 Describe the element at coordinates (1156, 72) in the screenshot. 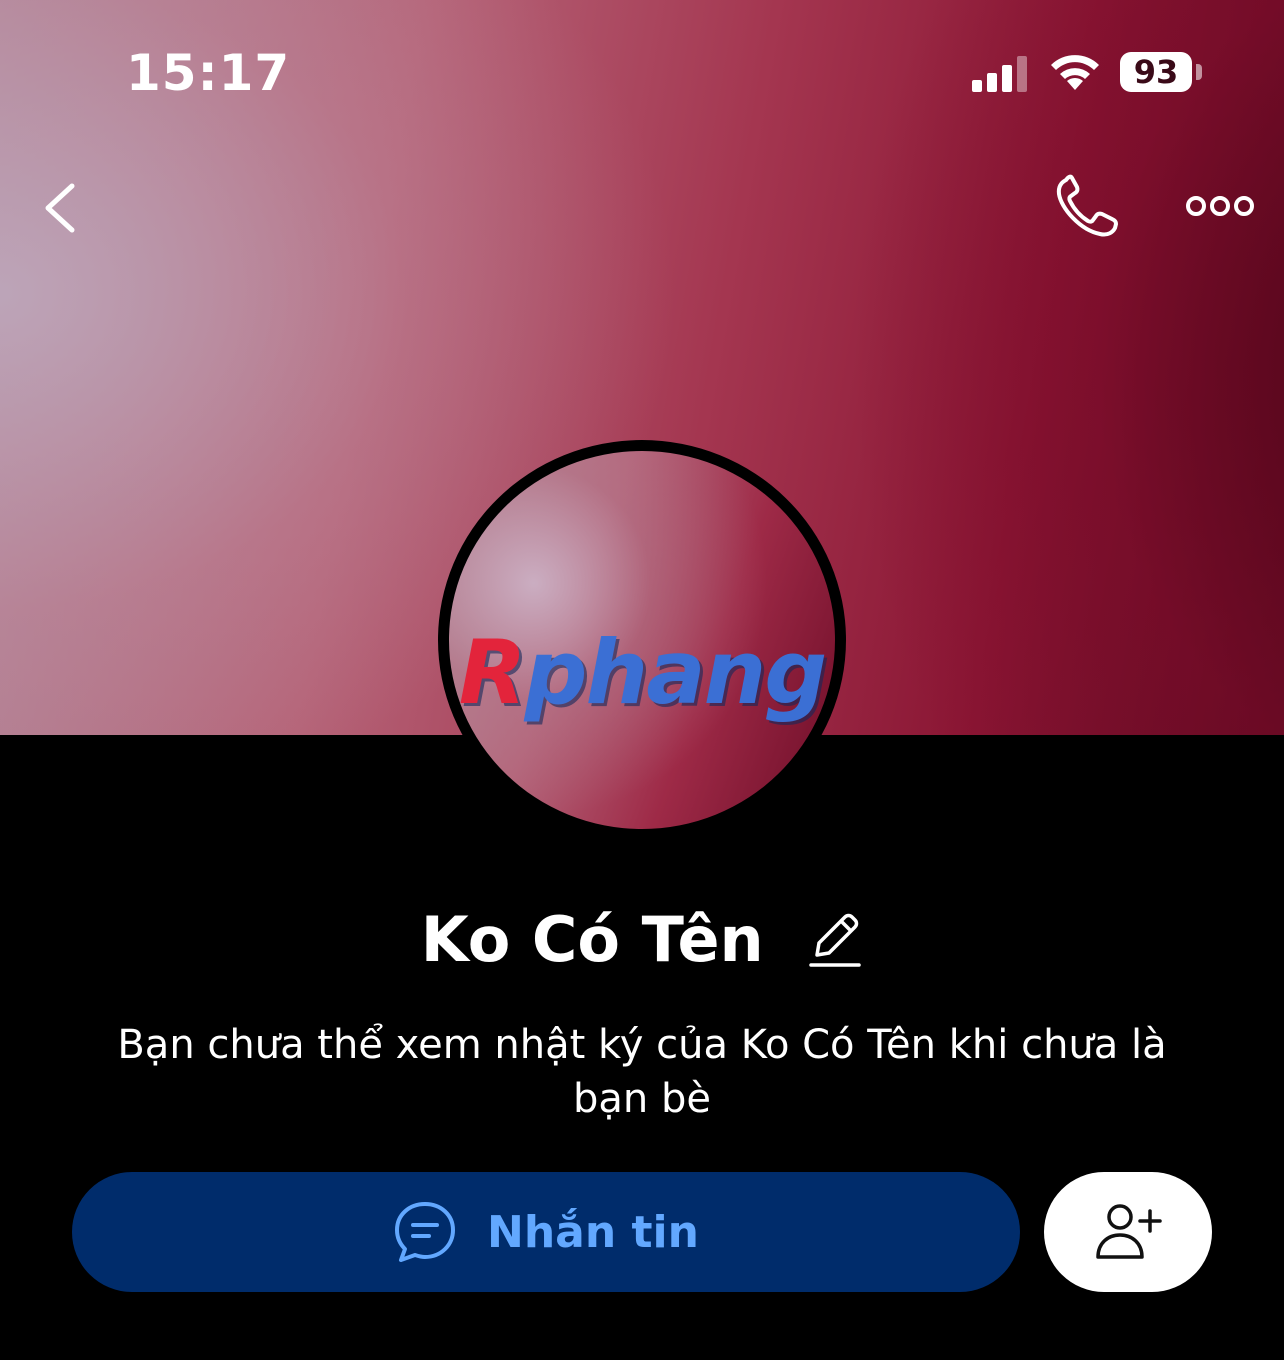

I see `battery-icon: 93` at that location.